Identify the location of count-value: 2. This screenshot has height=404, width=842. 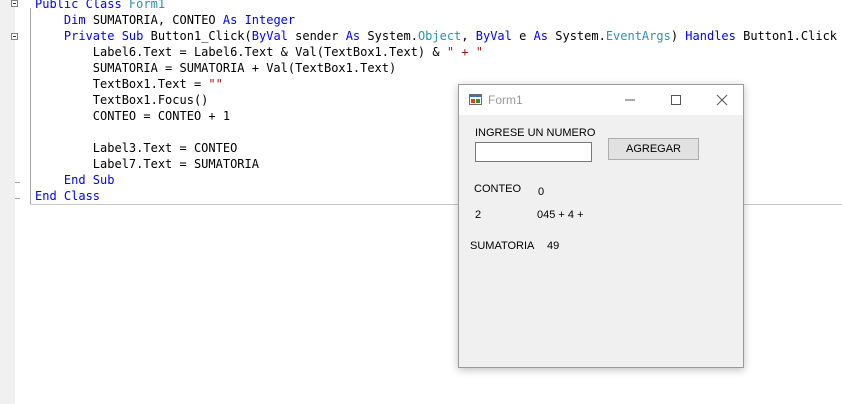
(478, 215).